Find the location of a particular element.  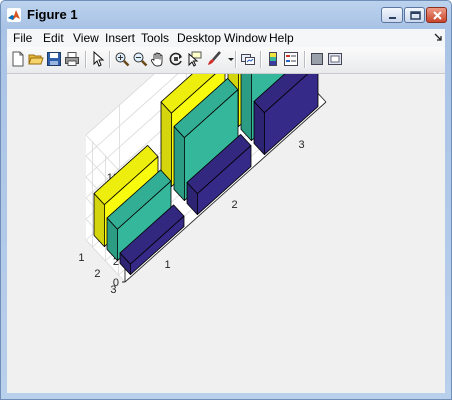

print-figure-icon is located at coordinates (72, 59).